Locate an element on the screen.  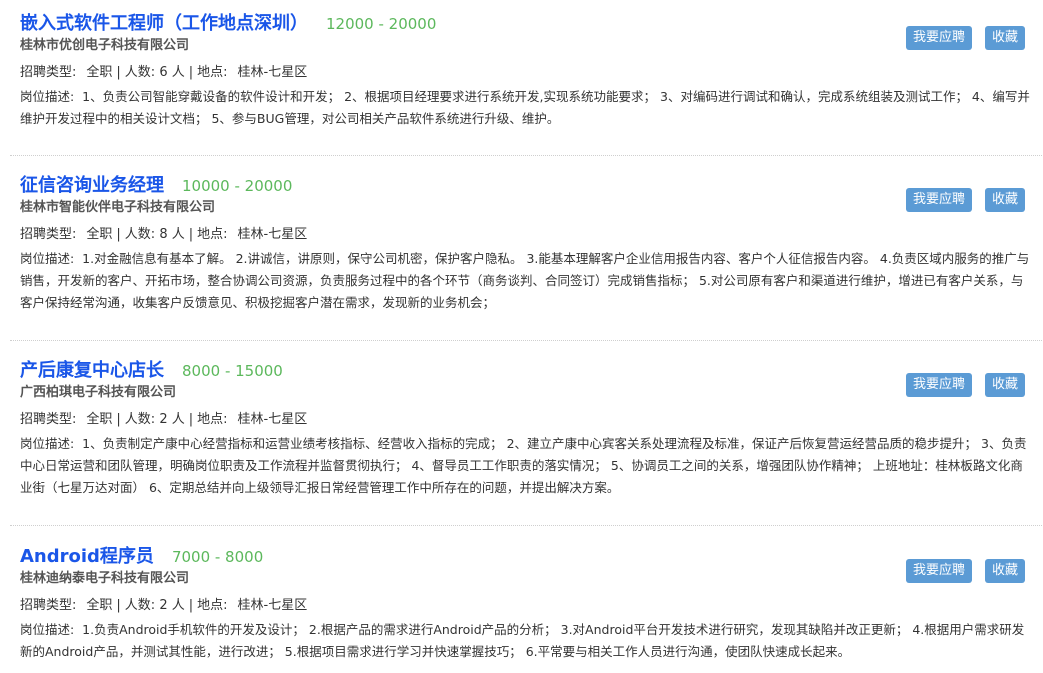
salary-range: 7000 - 8000 is located at coordinates (217, 557).